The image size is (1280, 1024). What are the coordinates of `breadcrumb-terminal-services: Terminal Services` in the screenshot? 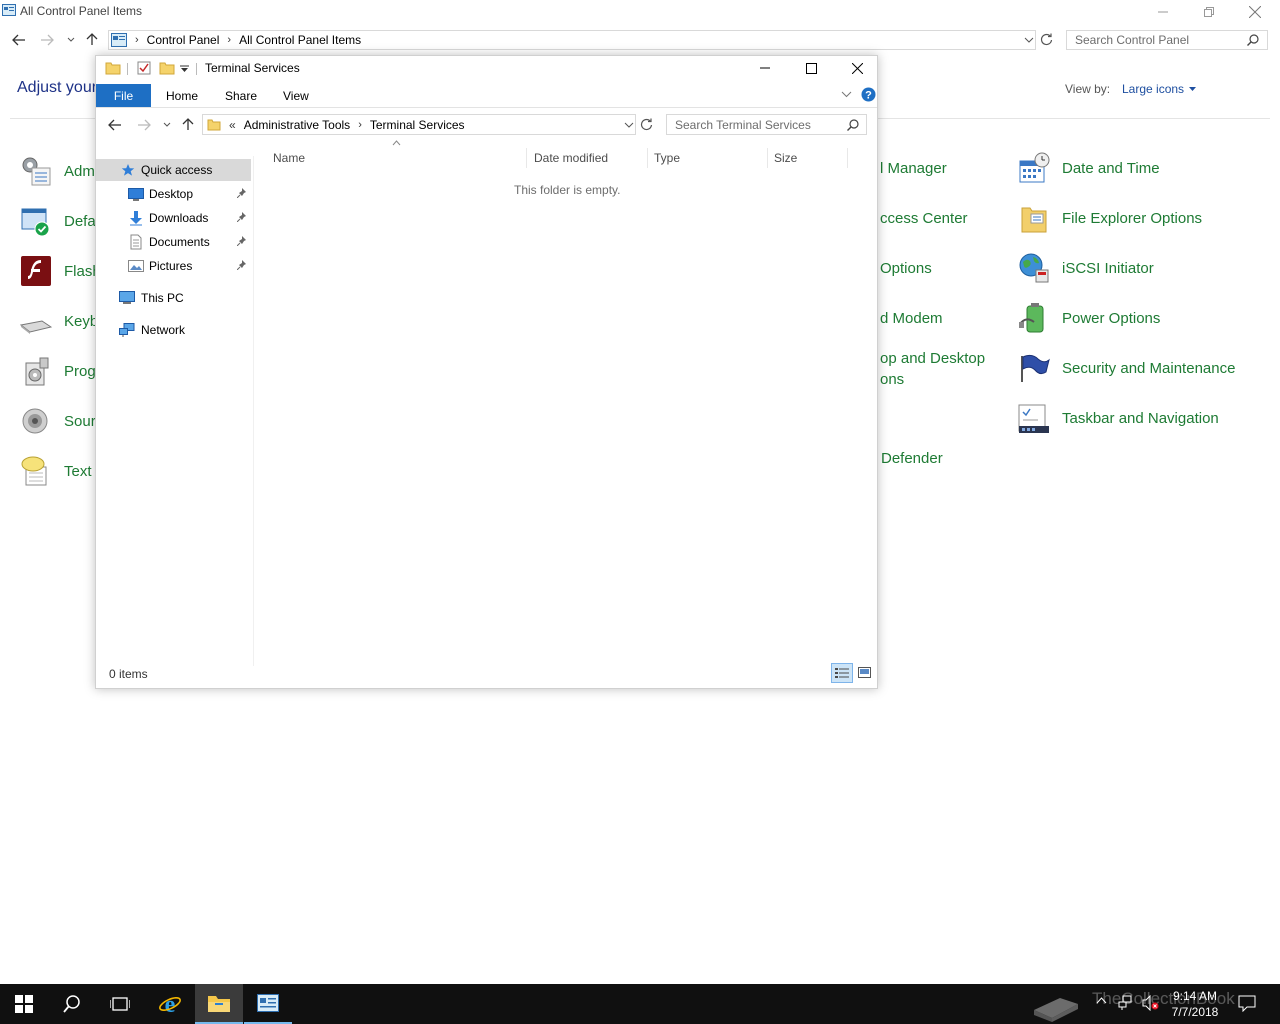 It's located at (417, 125).